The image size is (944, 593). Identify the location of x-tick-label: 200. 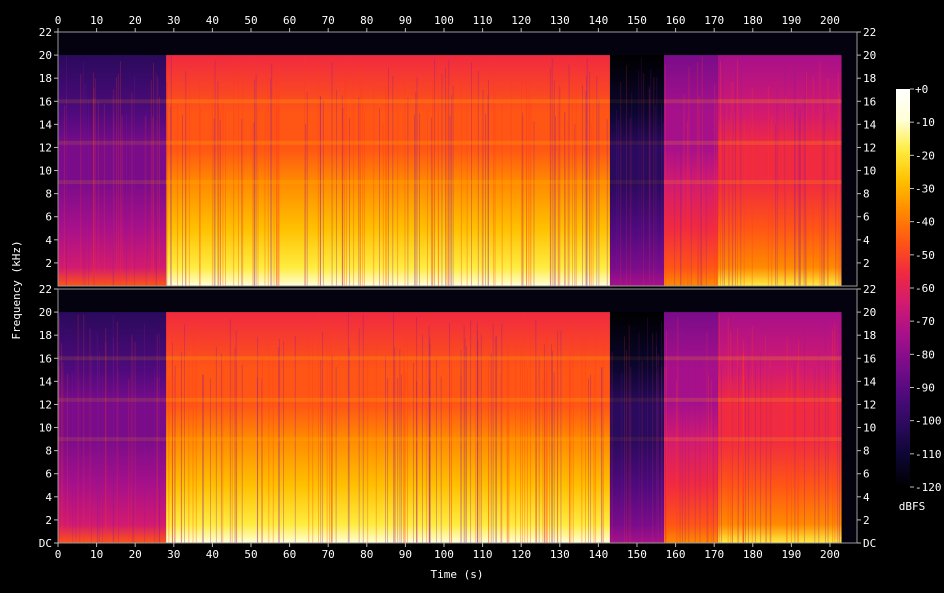
(830, 20).